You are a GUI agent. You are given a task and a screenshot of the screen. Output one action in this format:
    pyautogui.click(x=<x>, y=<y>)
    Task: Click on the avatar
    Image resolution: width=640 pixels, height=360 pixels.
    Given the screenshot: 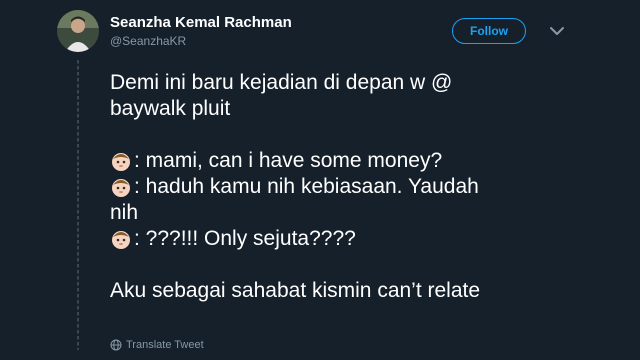 What is the action you would take?
    pyautogui.click(x=78, y=31)
    